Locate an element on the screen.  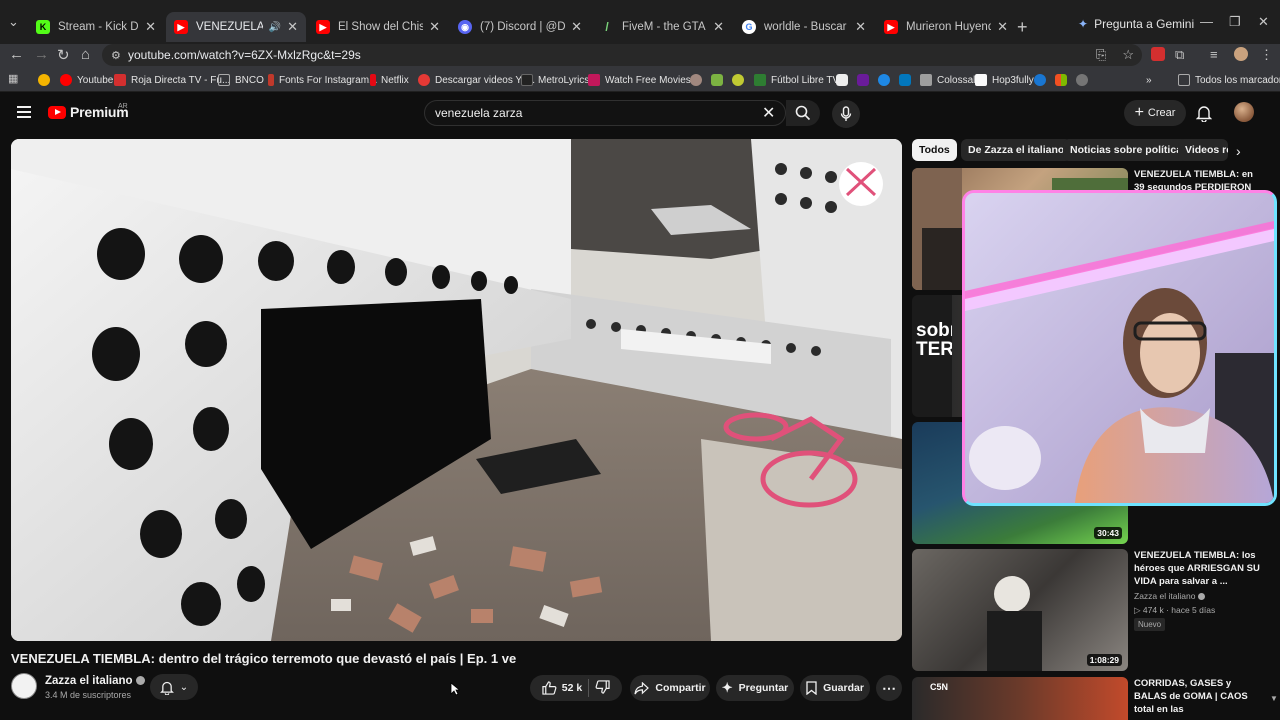
bookmark-emoji-icon is located at coordinates (44, 80).